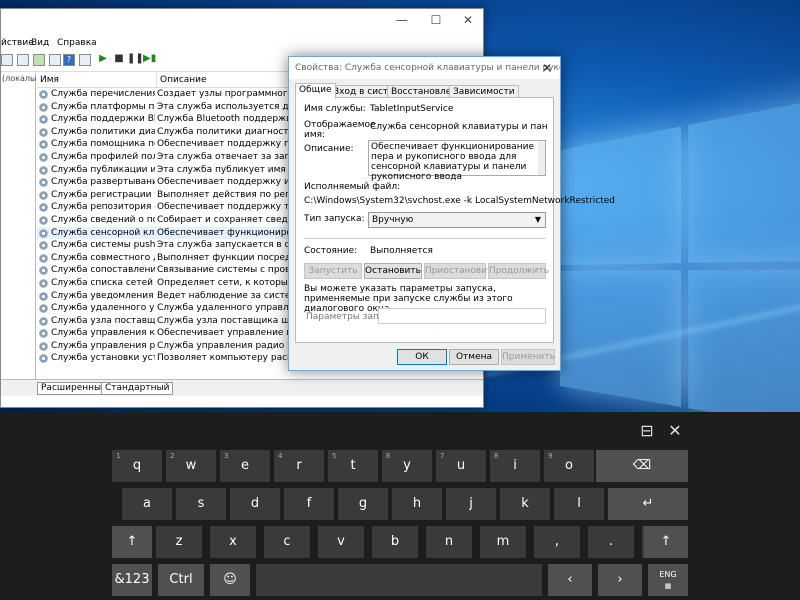  I want to click on key-e: 3e, so click(245, 466).